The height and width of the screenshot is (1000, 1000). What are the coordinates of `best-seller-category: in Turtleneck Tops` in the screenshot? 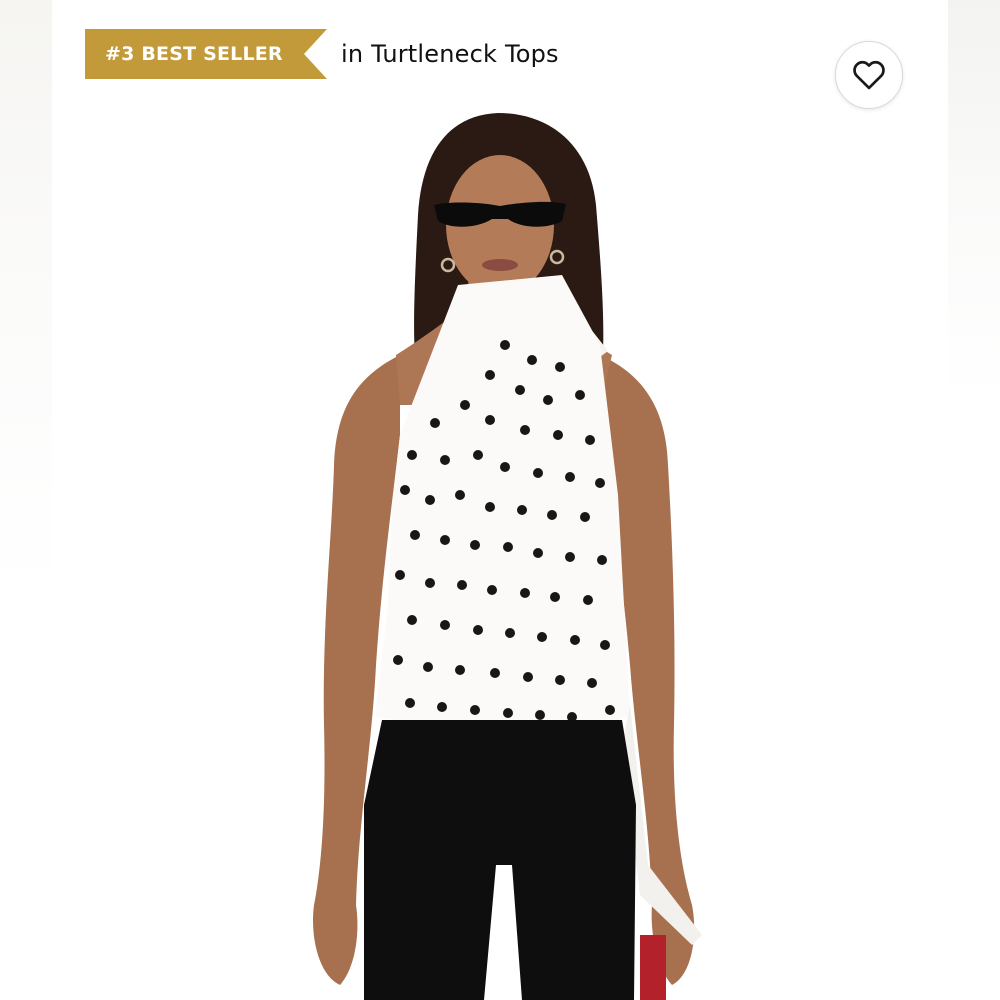 It's located at (450, 54).